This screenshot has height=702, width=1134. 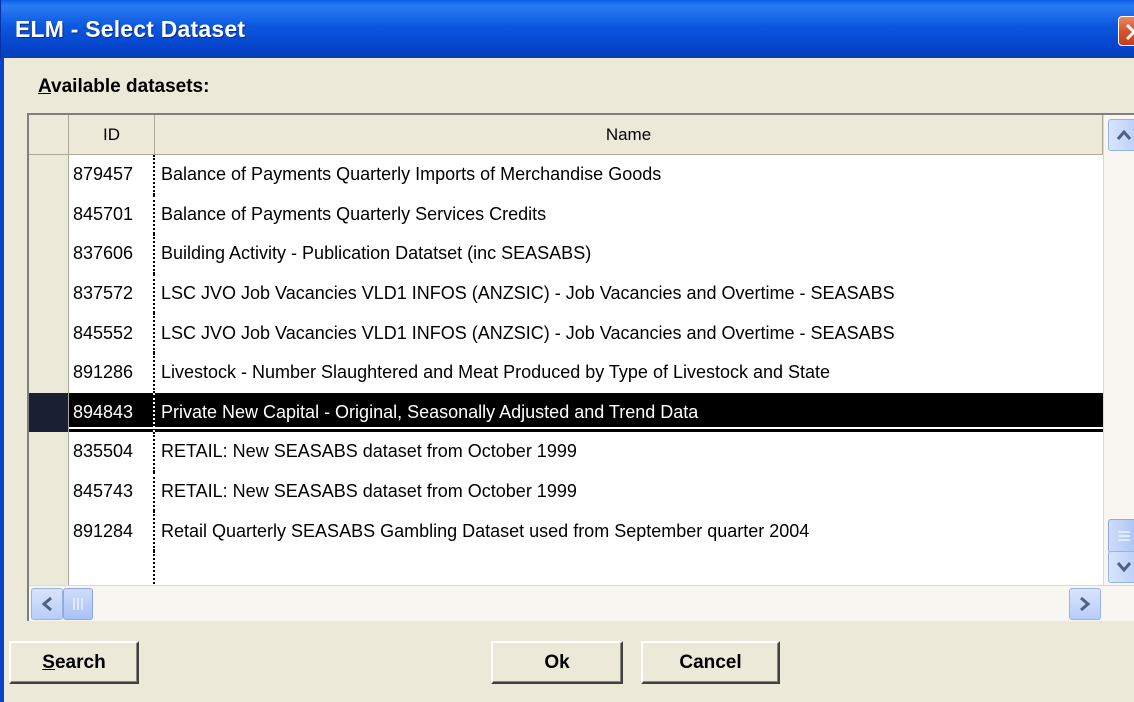 I want to click on cancel-button: Cancel, so click(x=710, y=662).